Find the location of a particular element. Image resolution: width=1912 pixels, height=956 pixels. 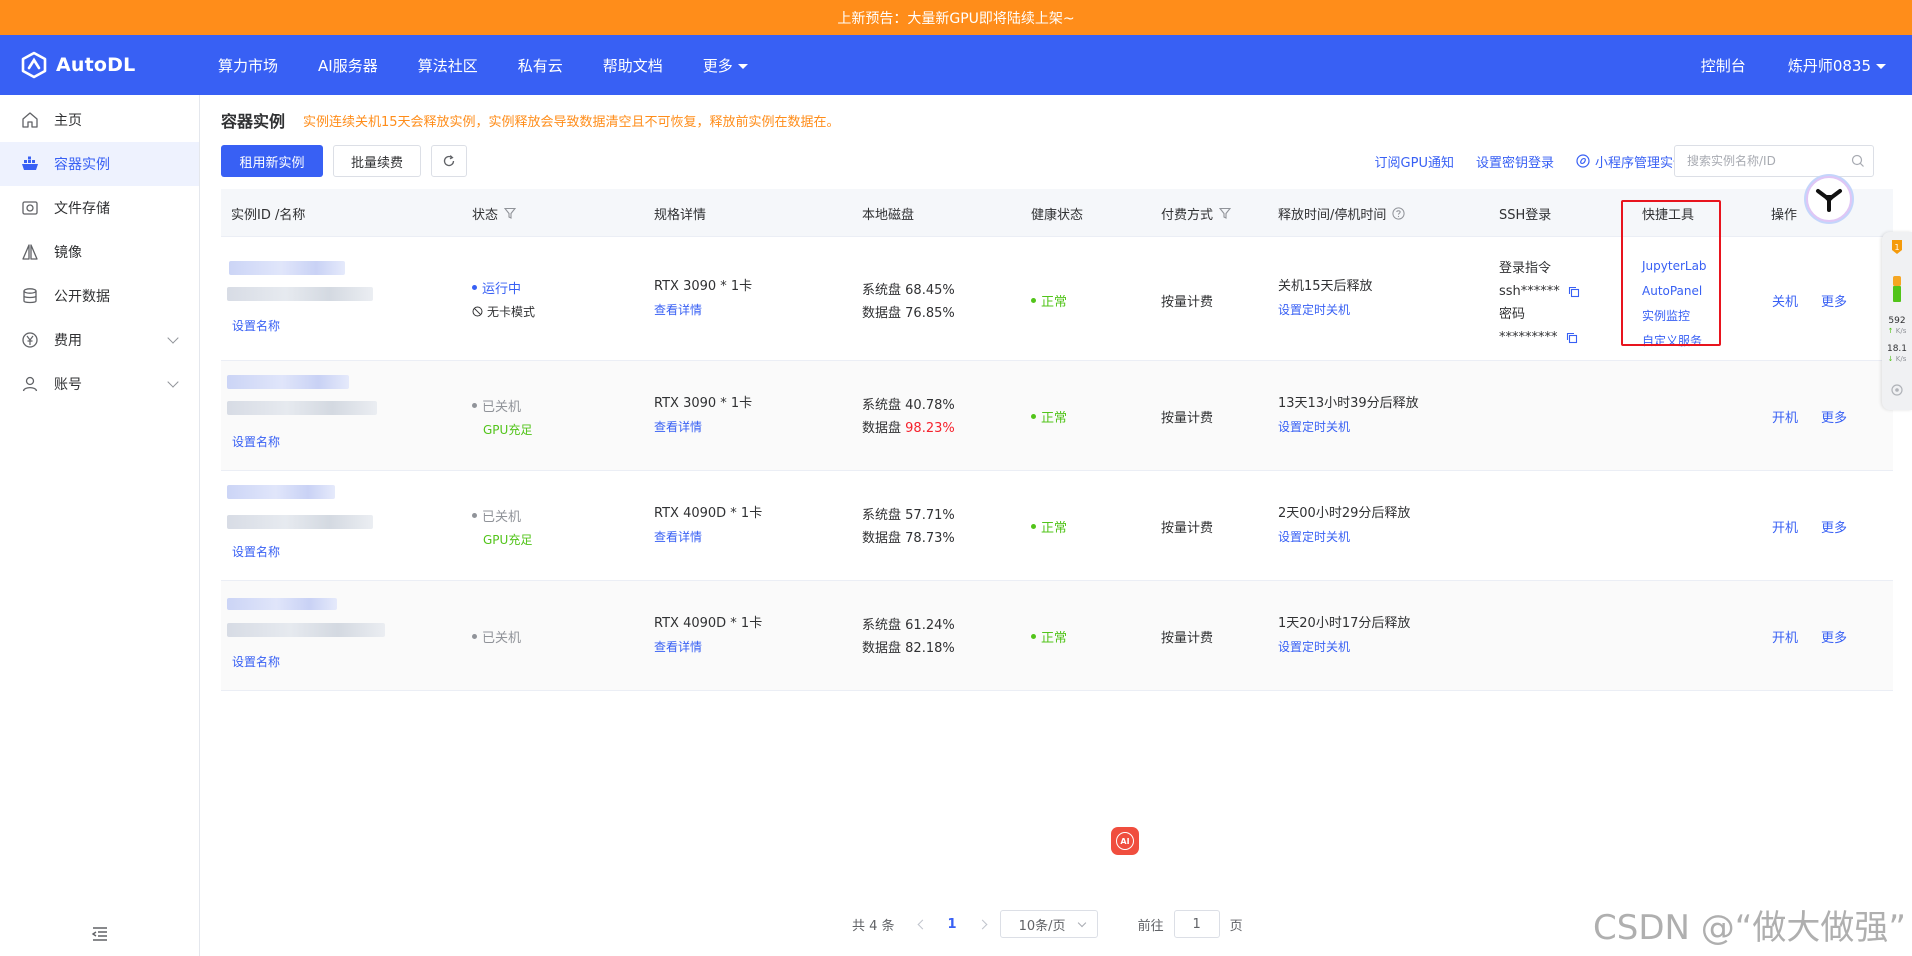

chevron-down-icon is located at coordinates (1081, 922).